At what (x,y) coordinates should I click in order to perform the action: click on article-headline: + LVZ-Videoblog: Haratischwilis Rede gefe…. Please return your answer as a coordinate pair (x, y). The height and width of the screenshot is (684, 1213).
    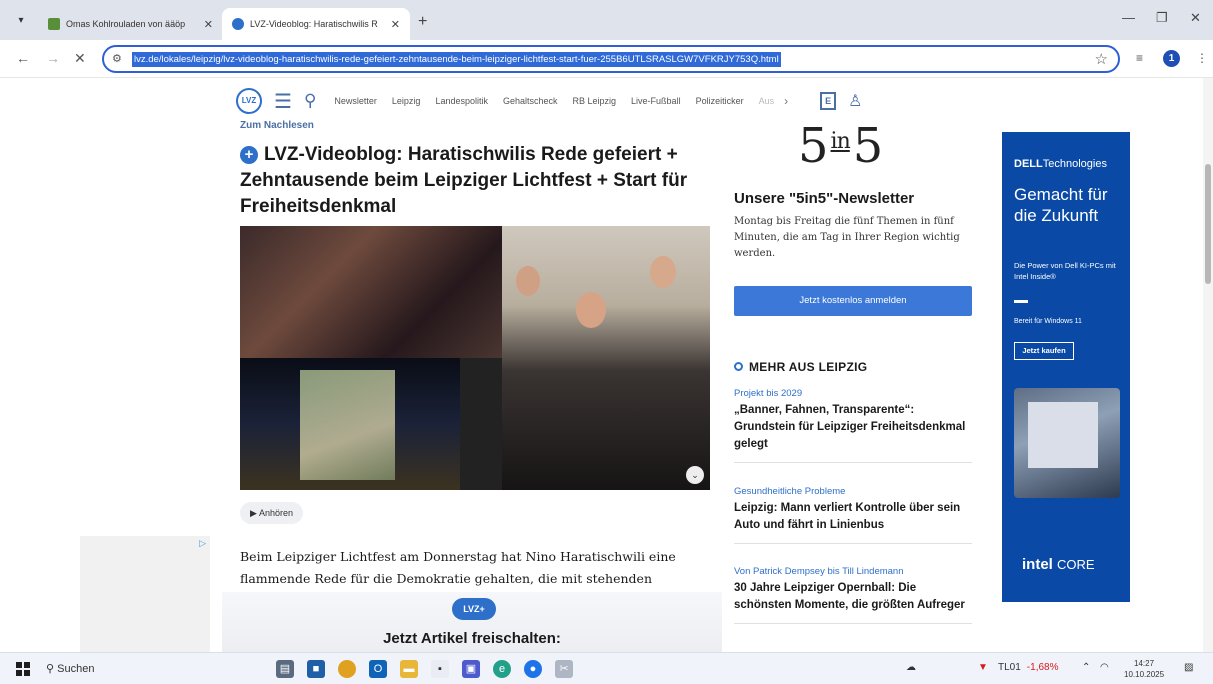
    Looking at the image, I should click on (475, 181).